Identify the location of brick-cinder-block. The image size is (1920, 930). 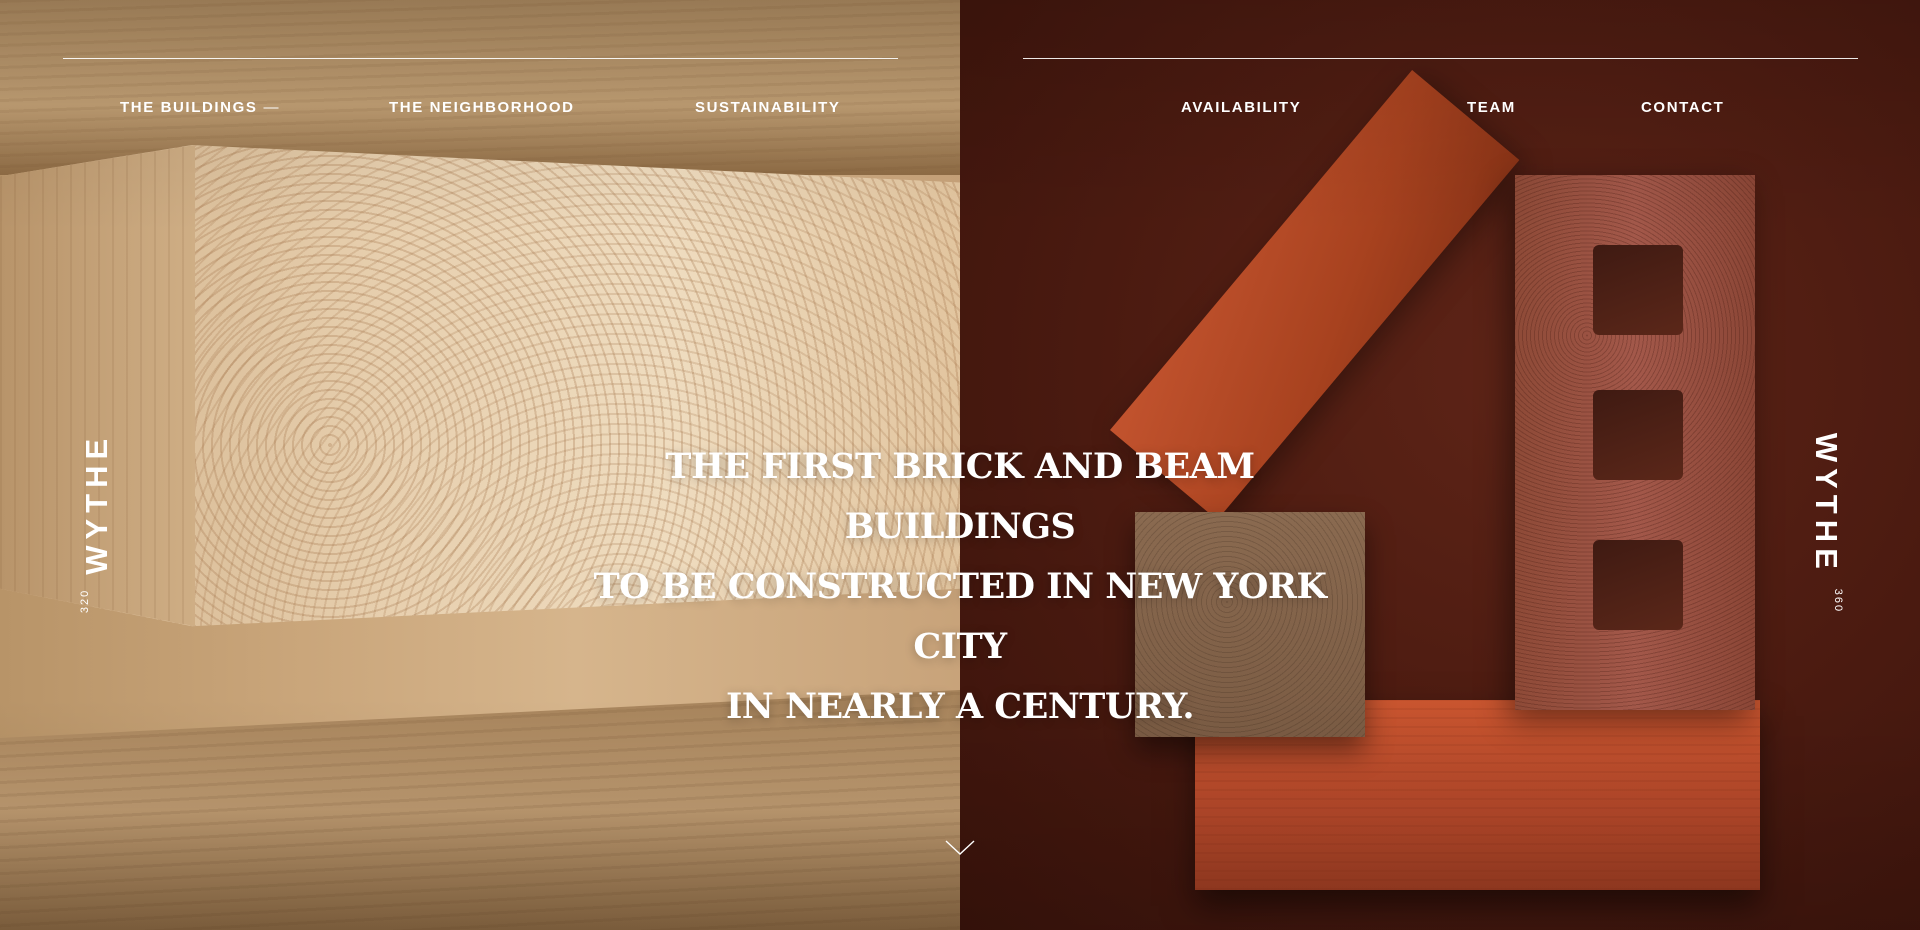
(1635, 442).